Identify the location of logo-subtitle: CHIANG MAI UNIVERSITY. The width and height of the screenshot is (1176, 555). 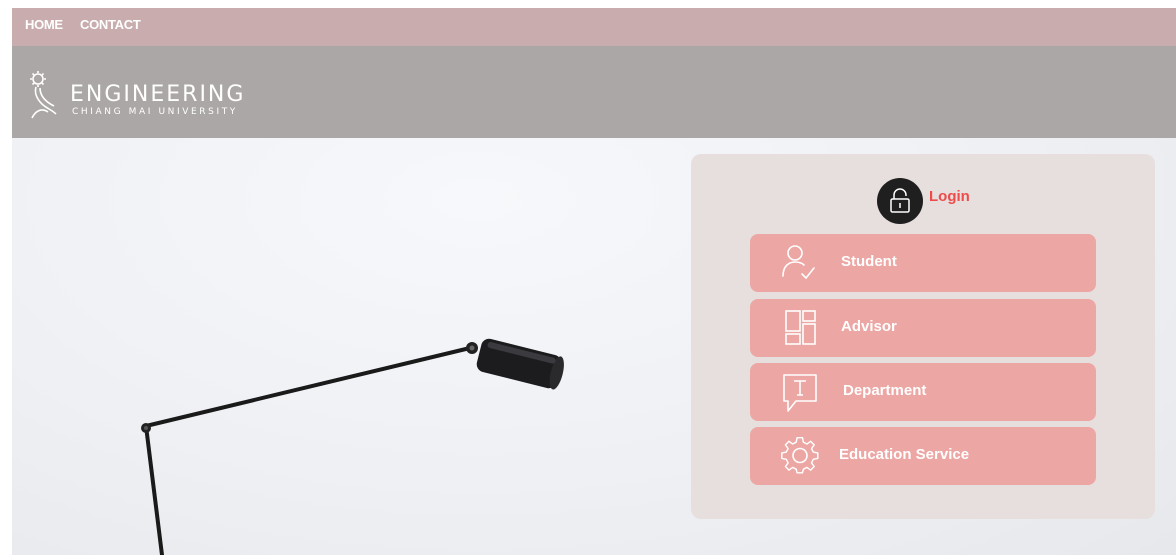
(155, 112).